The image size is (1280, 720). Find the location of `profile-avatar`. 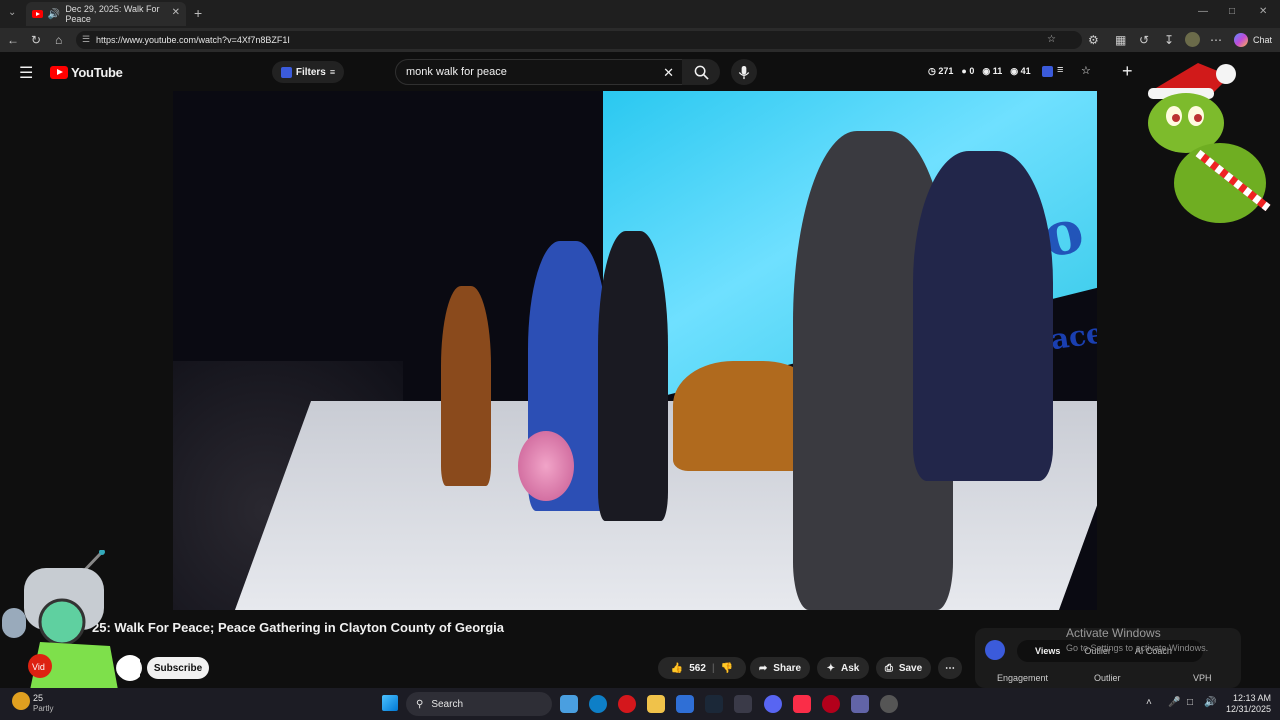

profile-avatar is located at coordinates (1192, 39).